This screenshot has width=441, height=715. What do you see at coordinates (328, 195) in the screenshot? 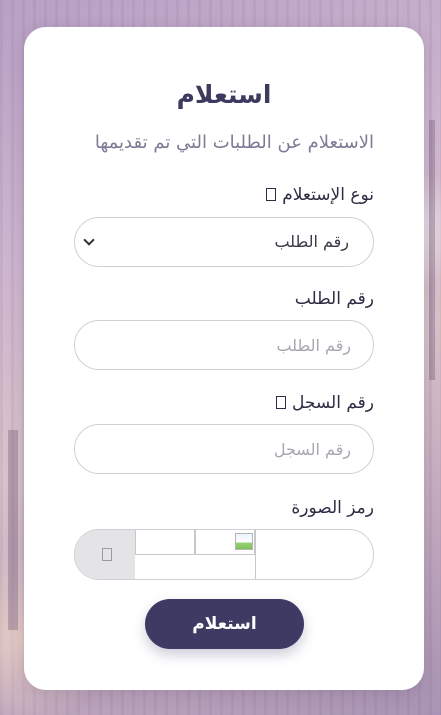
I see `inquiry-type-label: نوع الإستعلام` at bounding box center [328, 195].